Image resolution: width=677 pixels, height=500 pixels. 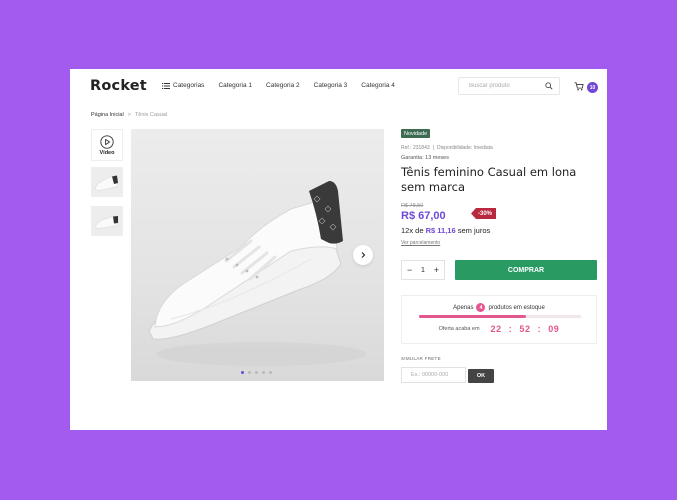 I want to click on cart-button: 10, so click(x=586, y=87).